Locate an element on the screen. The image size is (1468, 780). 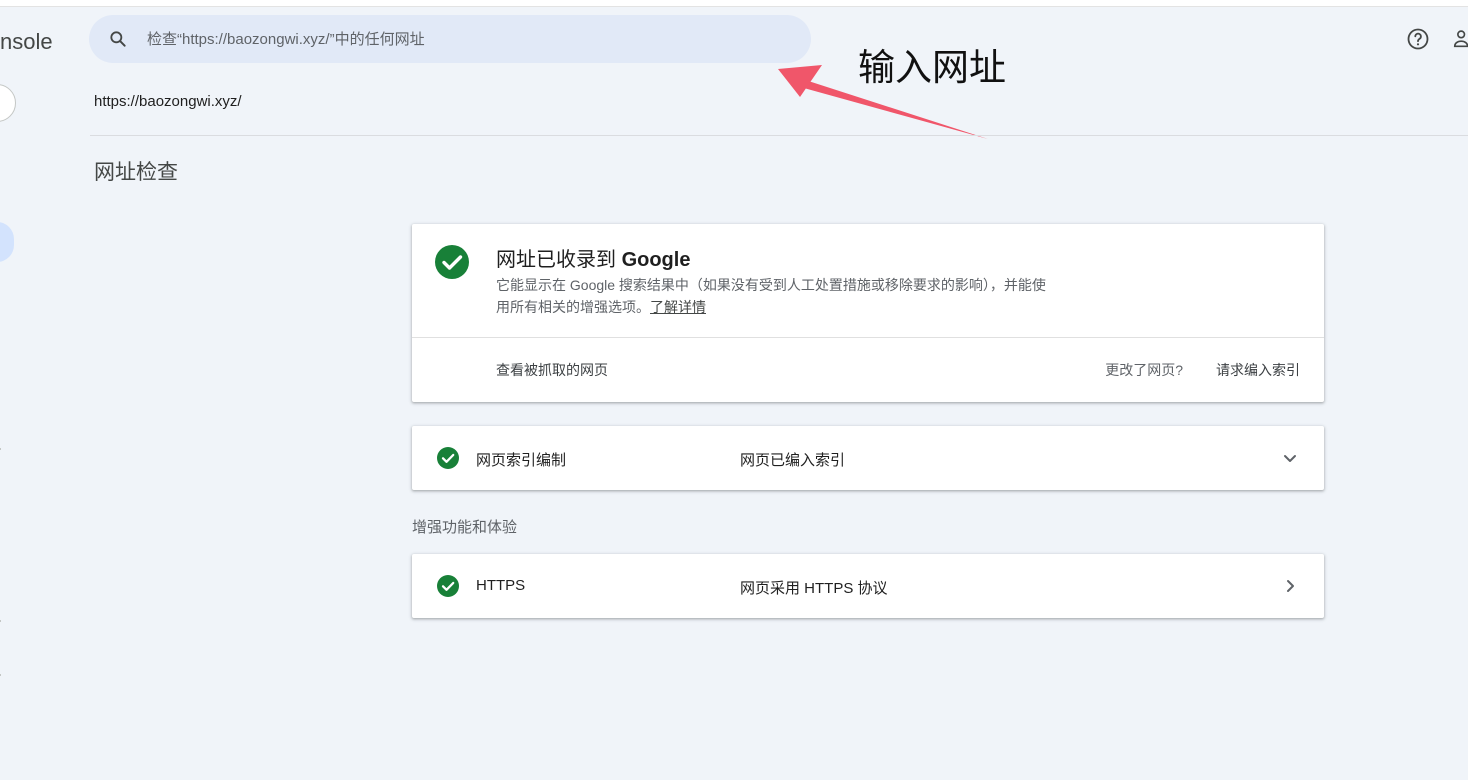
property-selector is located at coordinates (8, 103).